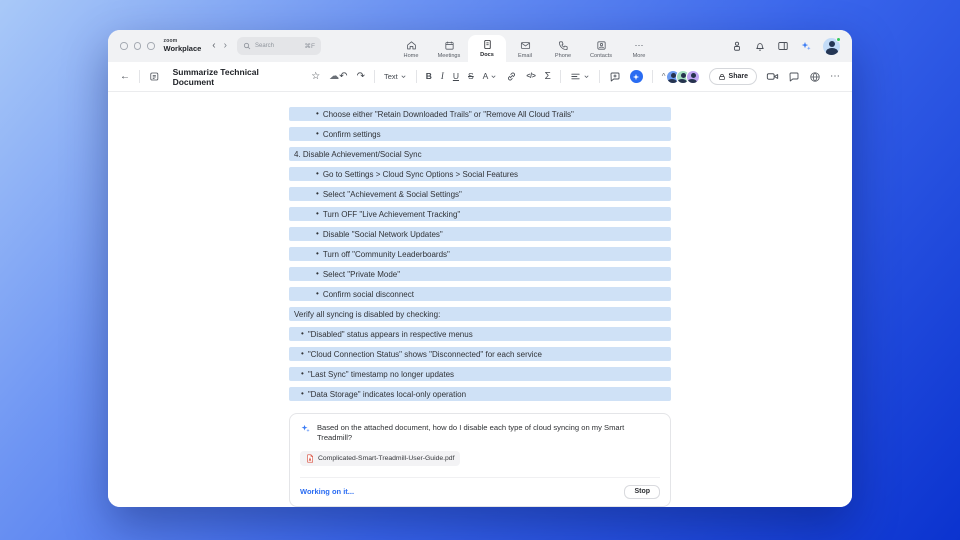  Describe the element at coordinates (575, 76) in the screenshot. I see `align-lines-icon` at that location.